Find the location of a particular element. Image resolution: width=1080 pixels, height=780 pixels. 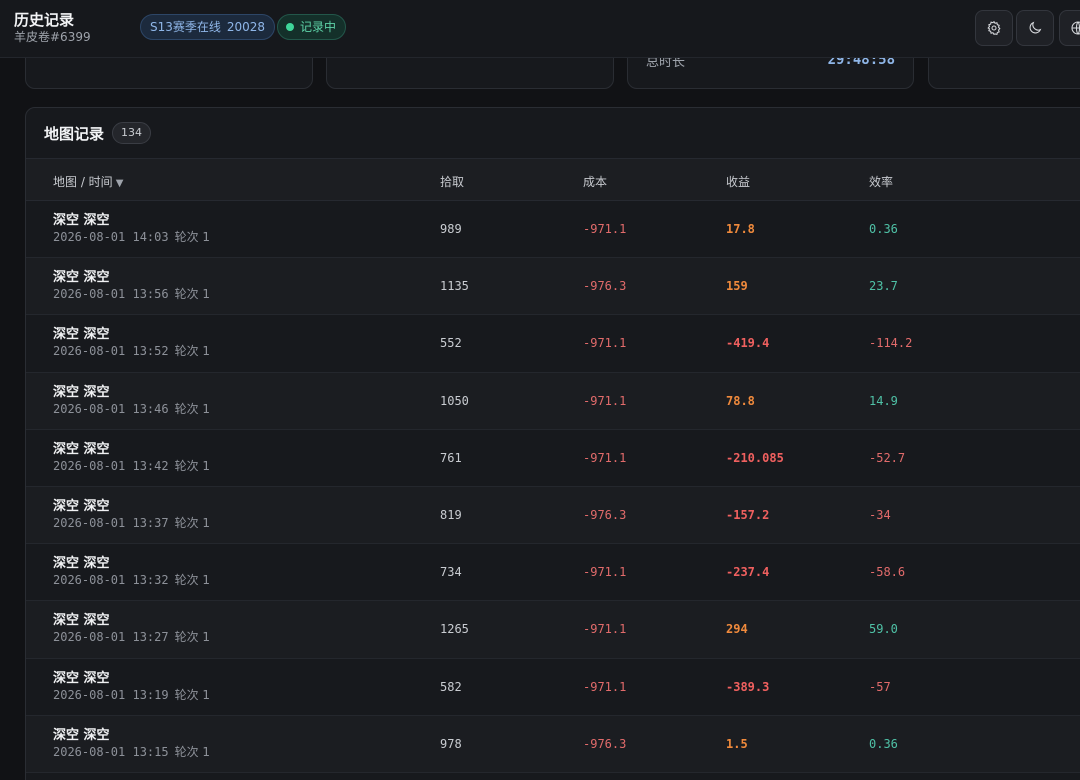

brand: 历史记录 羊皮卷#6399 is located at coordinates (52, 28).